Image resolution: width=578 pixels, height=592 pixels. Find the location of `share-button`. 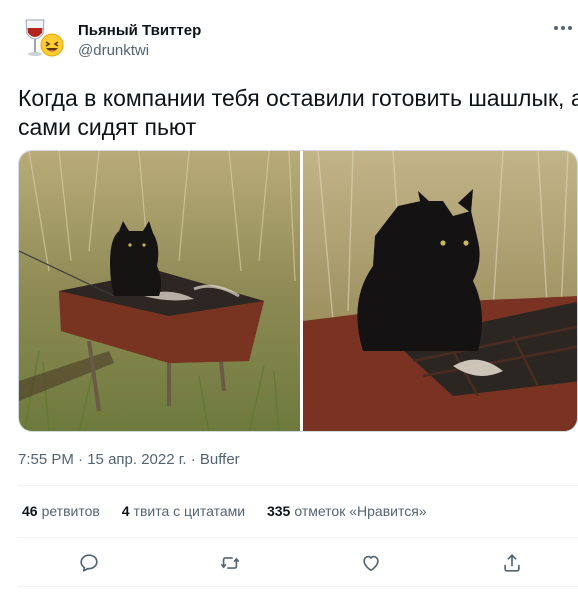

share-button is located at coordinates (512, 563).